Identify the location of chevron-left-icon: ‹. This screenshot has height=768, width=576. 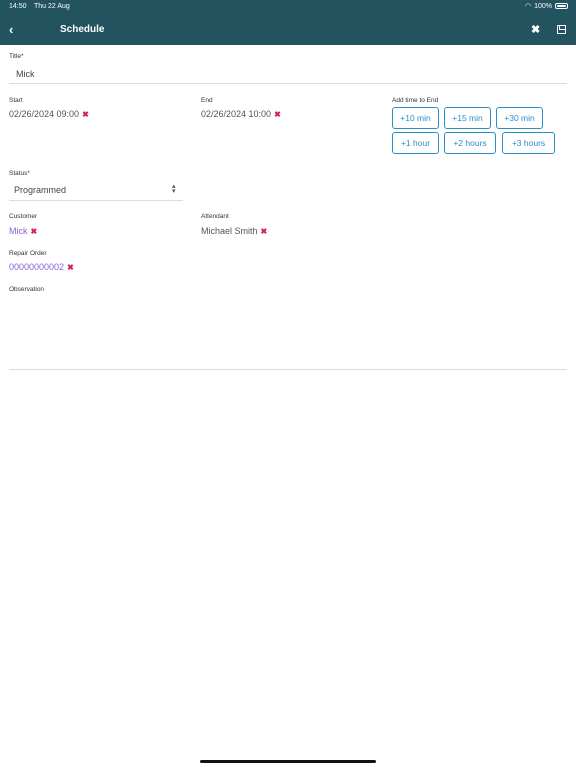
(16, 30).